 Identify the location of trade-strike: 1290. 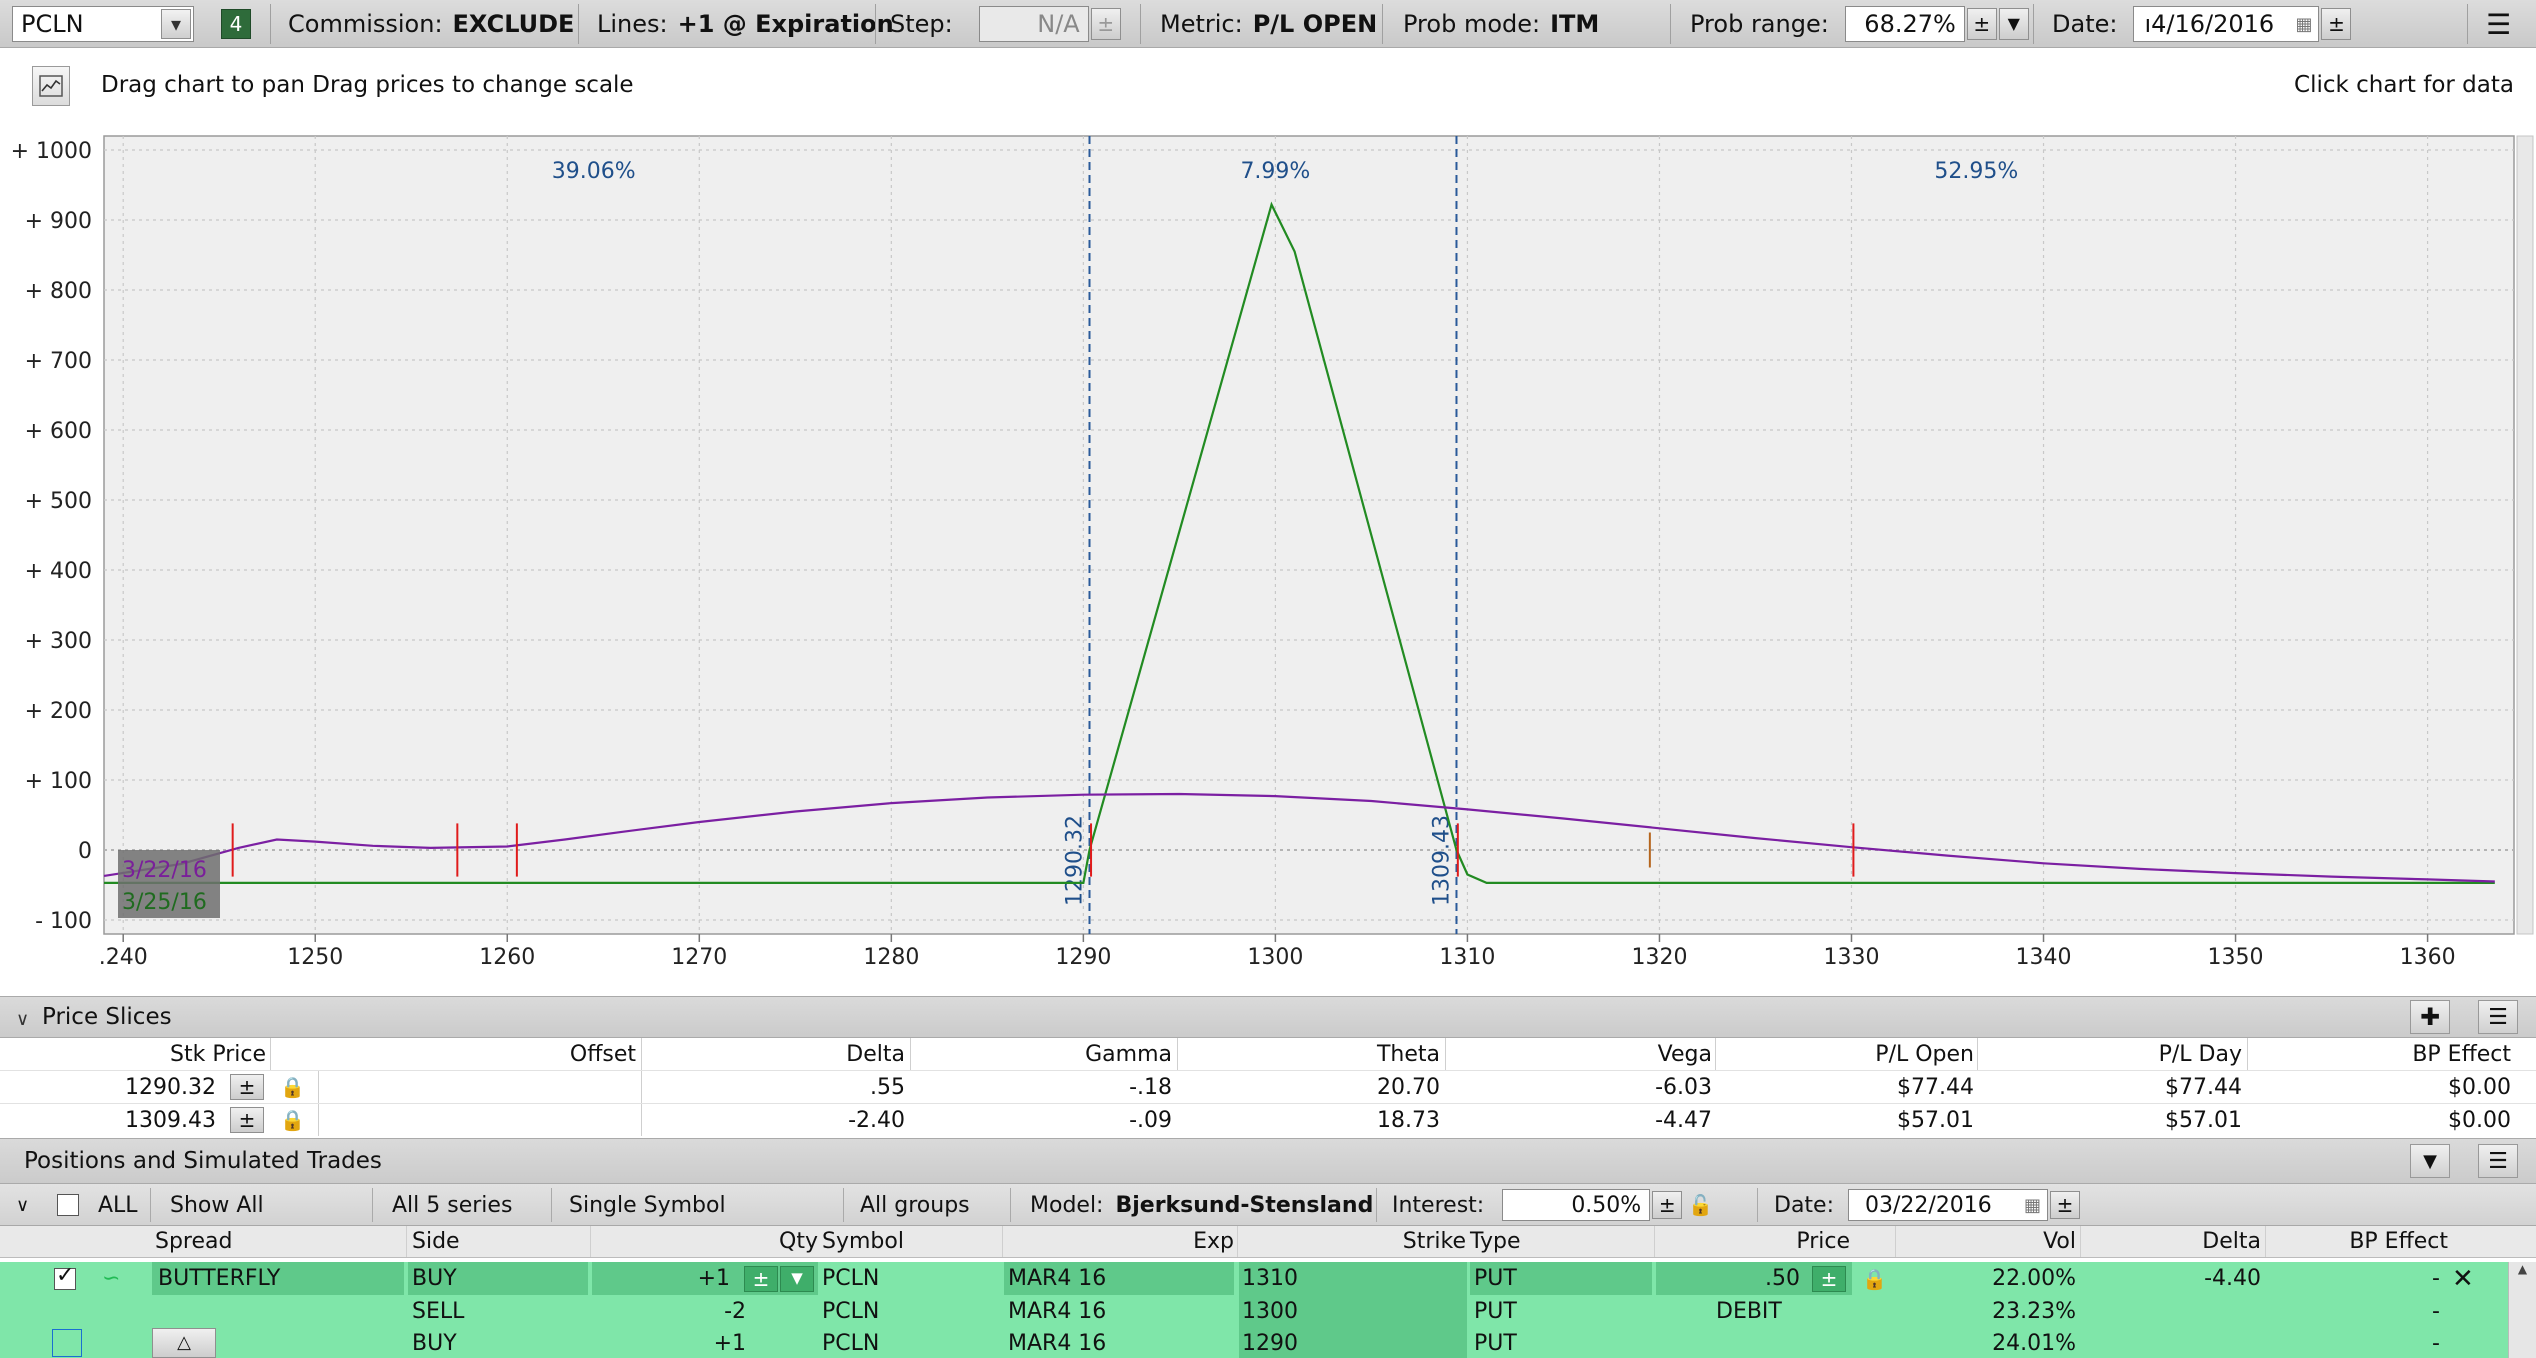
(1270, 1343).